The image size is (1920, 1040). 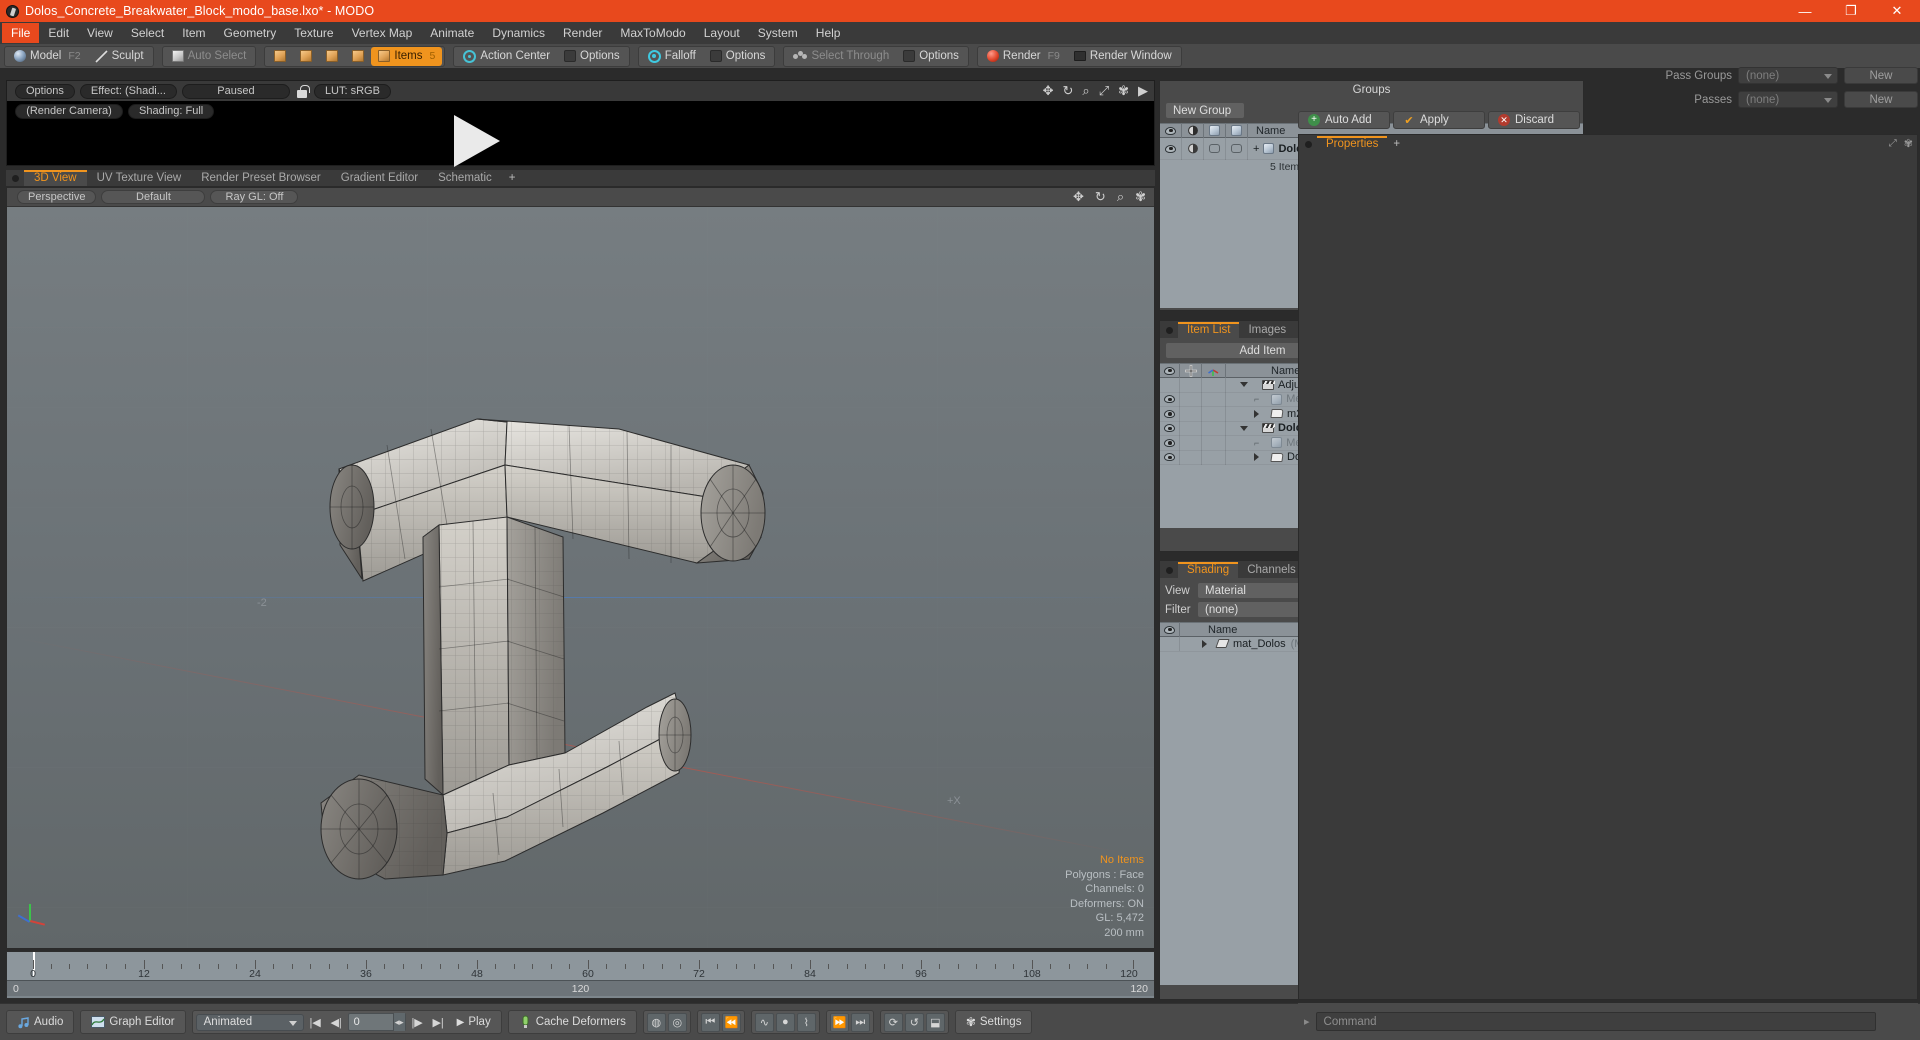 I want to click on tab-properties: Properties, so click(x=1352, y=144).